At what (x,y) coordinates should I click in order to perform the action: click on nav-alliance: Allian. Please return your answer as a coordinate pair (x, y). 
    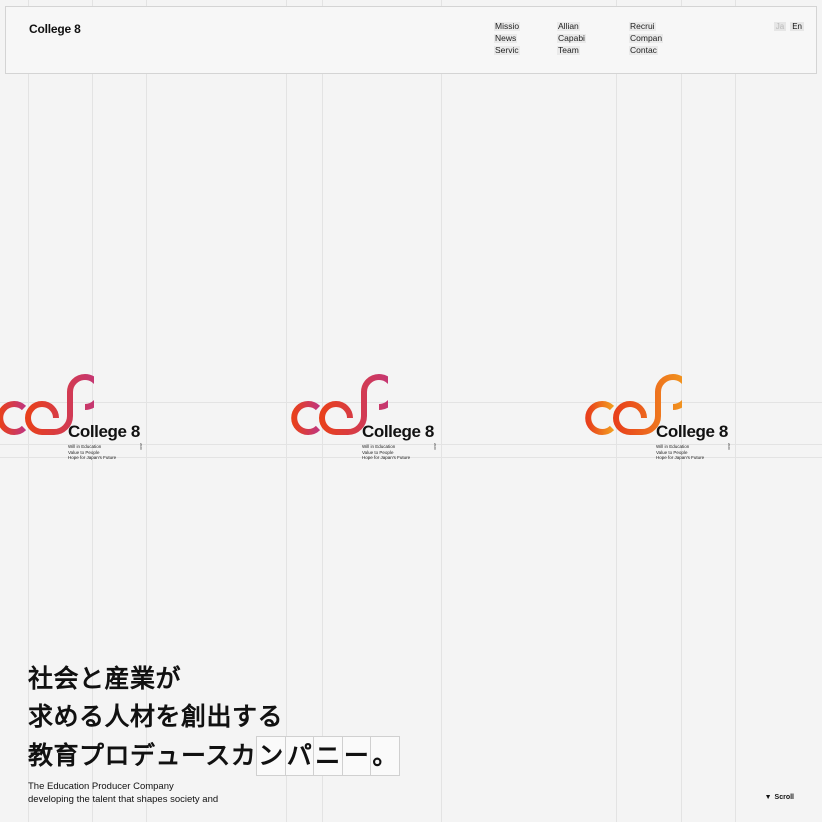
    Looking at the image, I should click on (568, 26).